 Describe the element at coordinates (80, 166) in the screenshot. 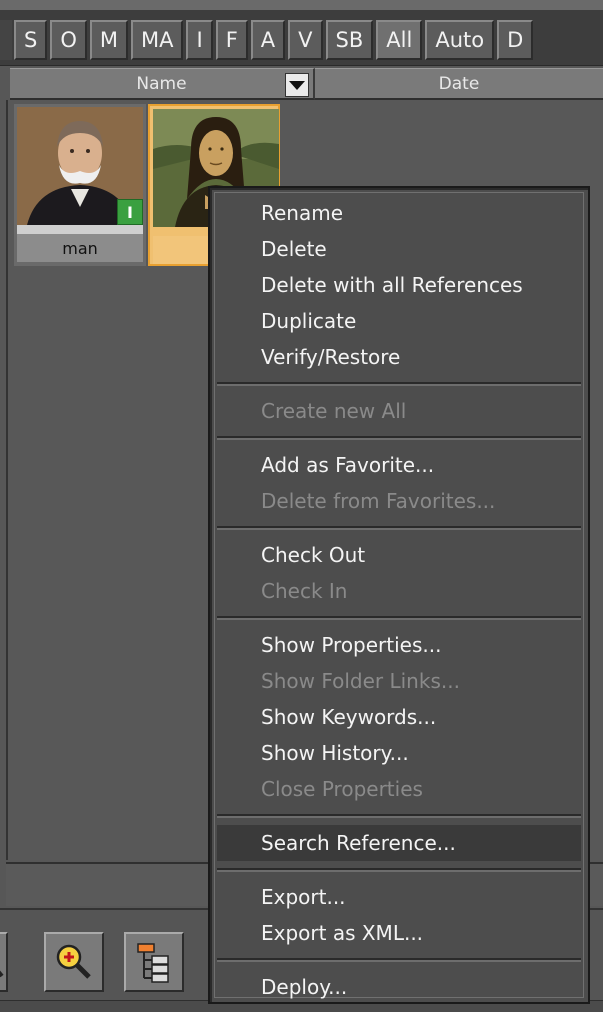

I see `portrait-man-image: I` at that location.